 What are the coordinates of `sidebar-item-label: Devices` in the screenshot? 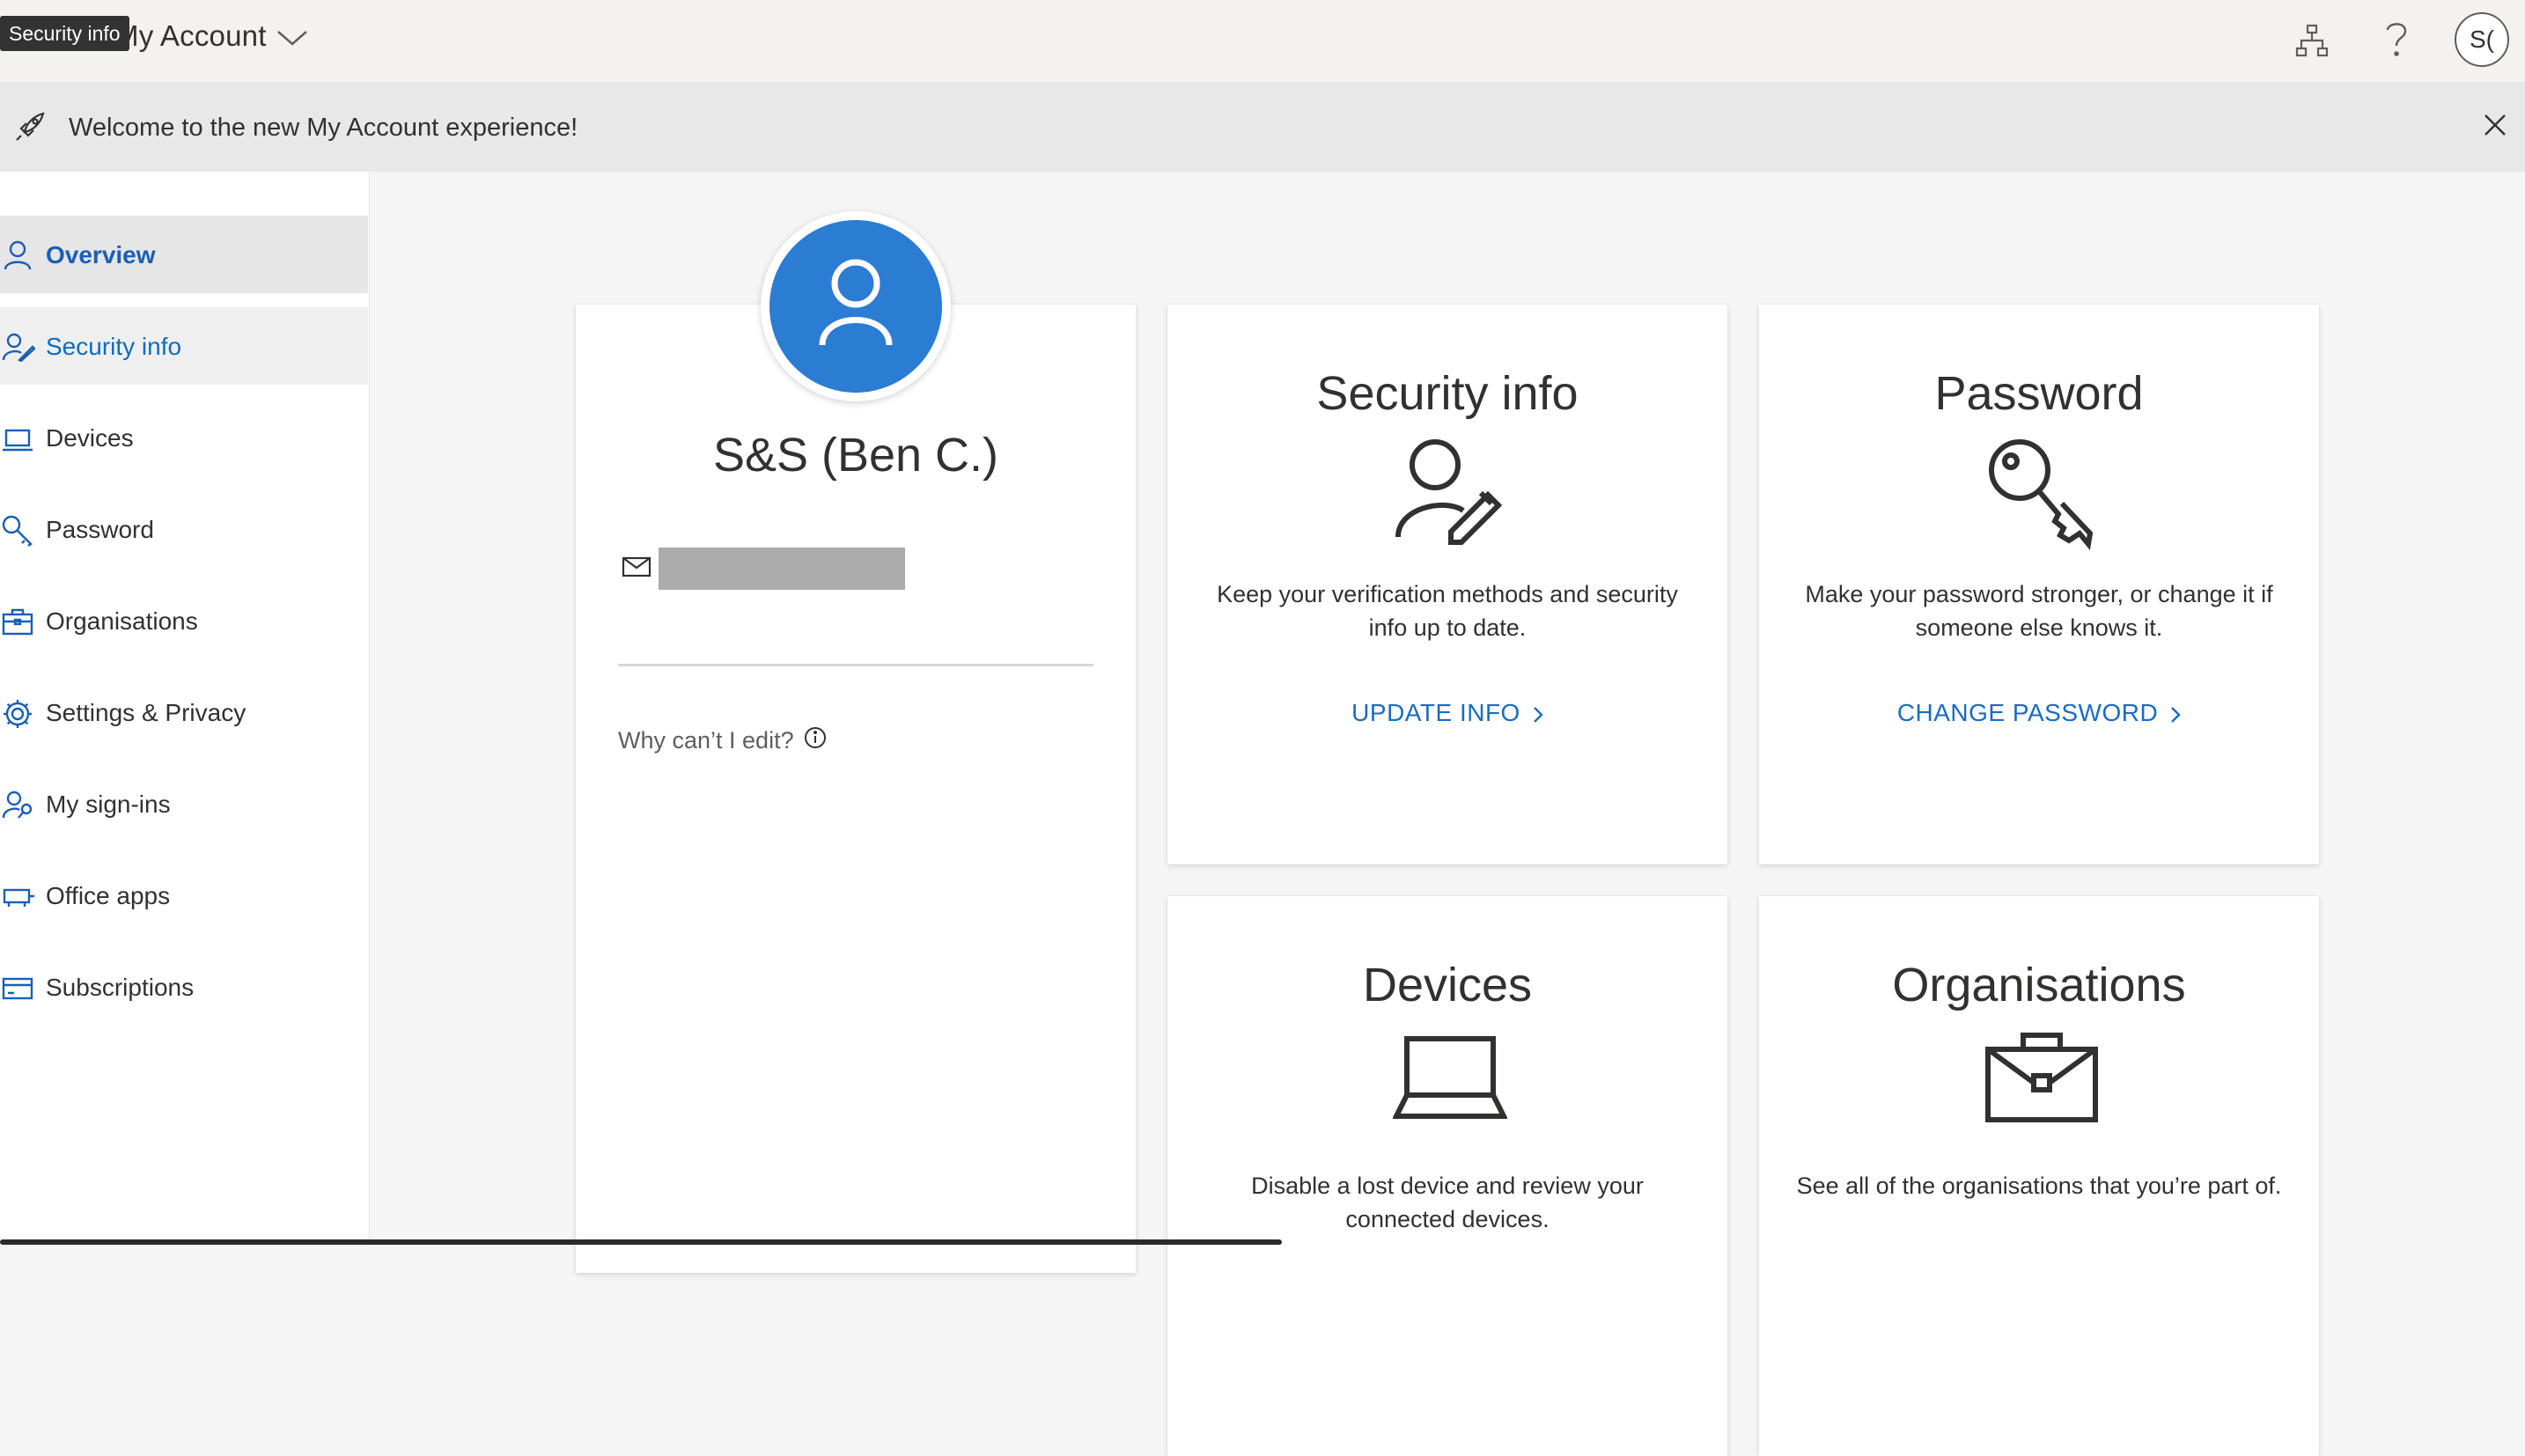 It's located at (90, 438).